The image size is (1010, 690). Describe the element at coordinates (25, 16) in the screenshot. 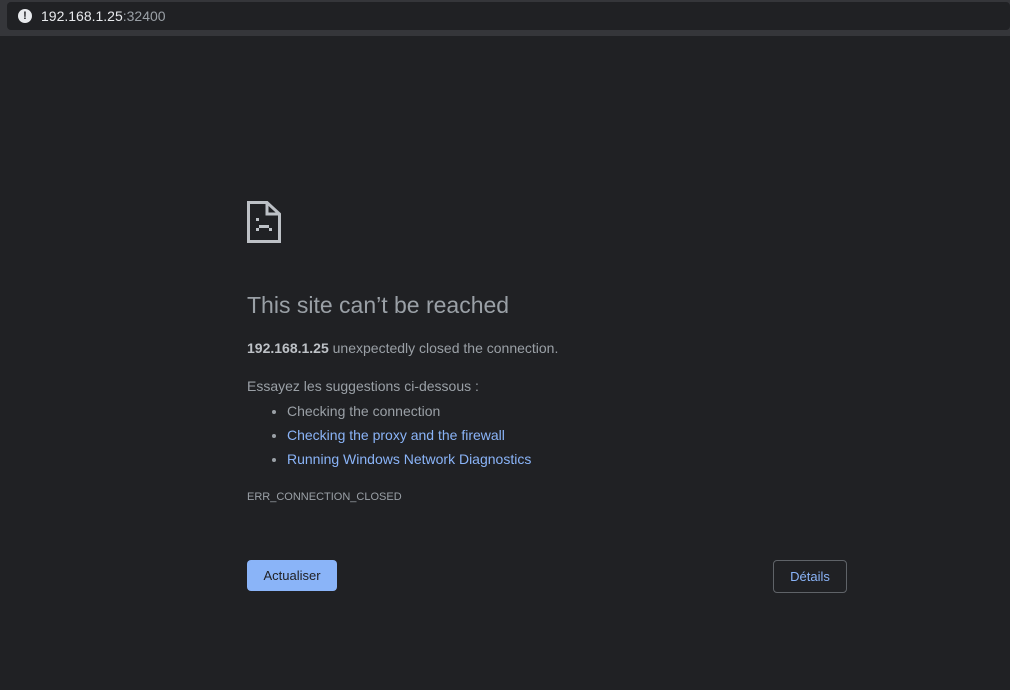

I see `info-icon: !` at that location.